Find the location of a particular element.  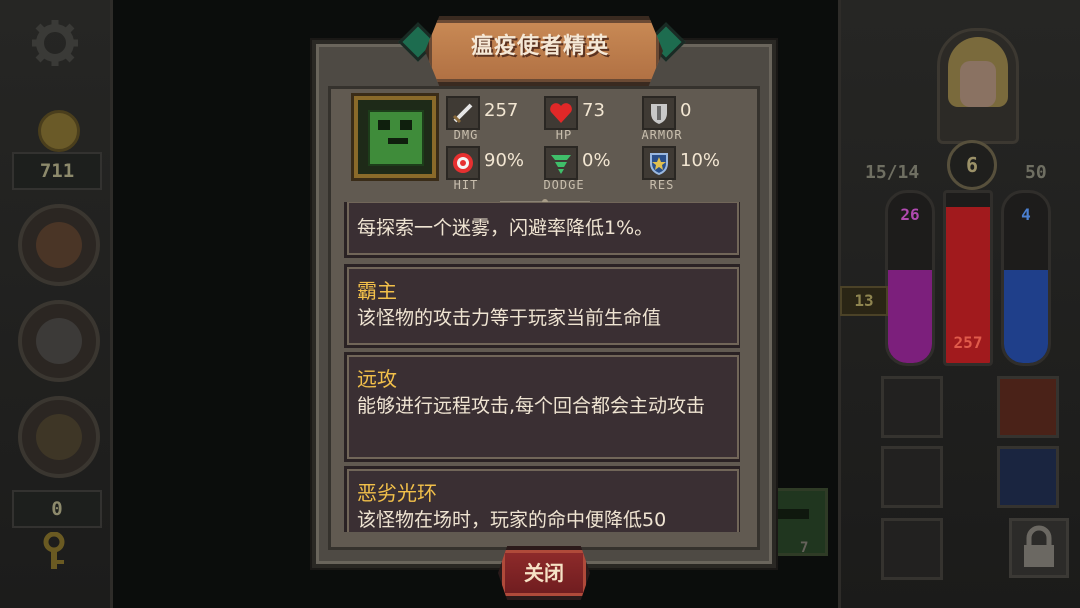

ability-desc: 每探索一个迷雾，闪避率降低1%。 is located at coordinates (505, 228).